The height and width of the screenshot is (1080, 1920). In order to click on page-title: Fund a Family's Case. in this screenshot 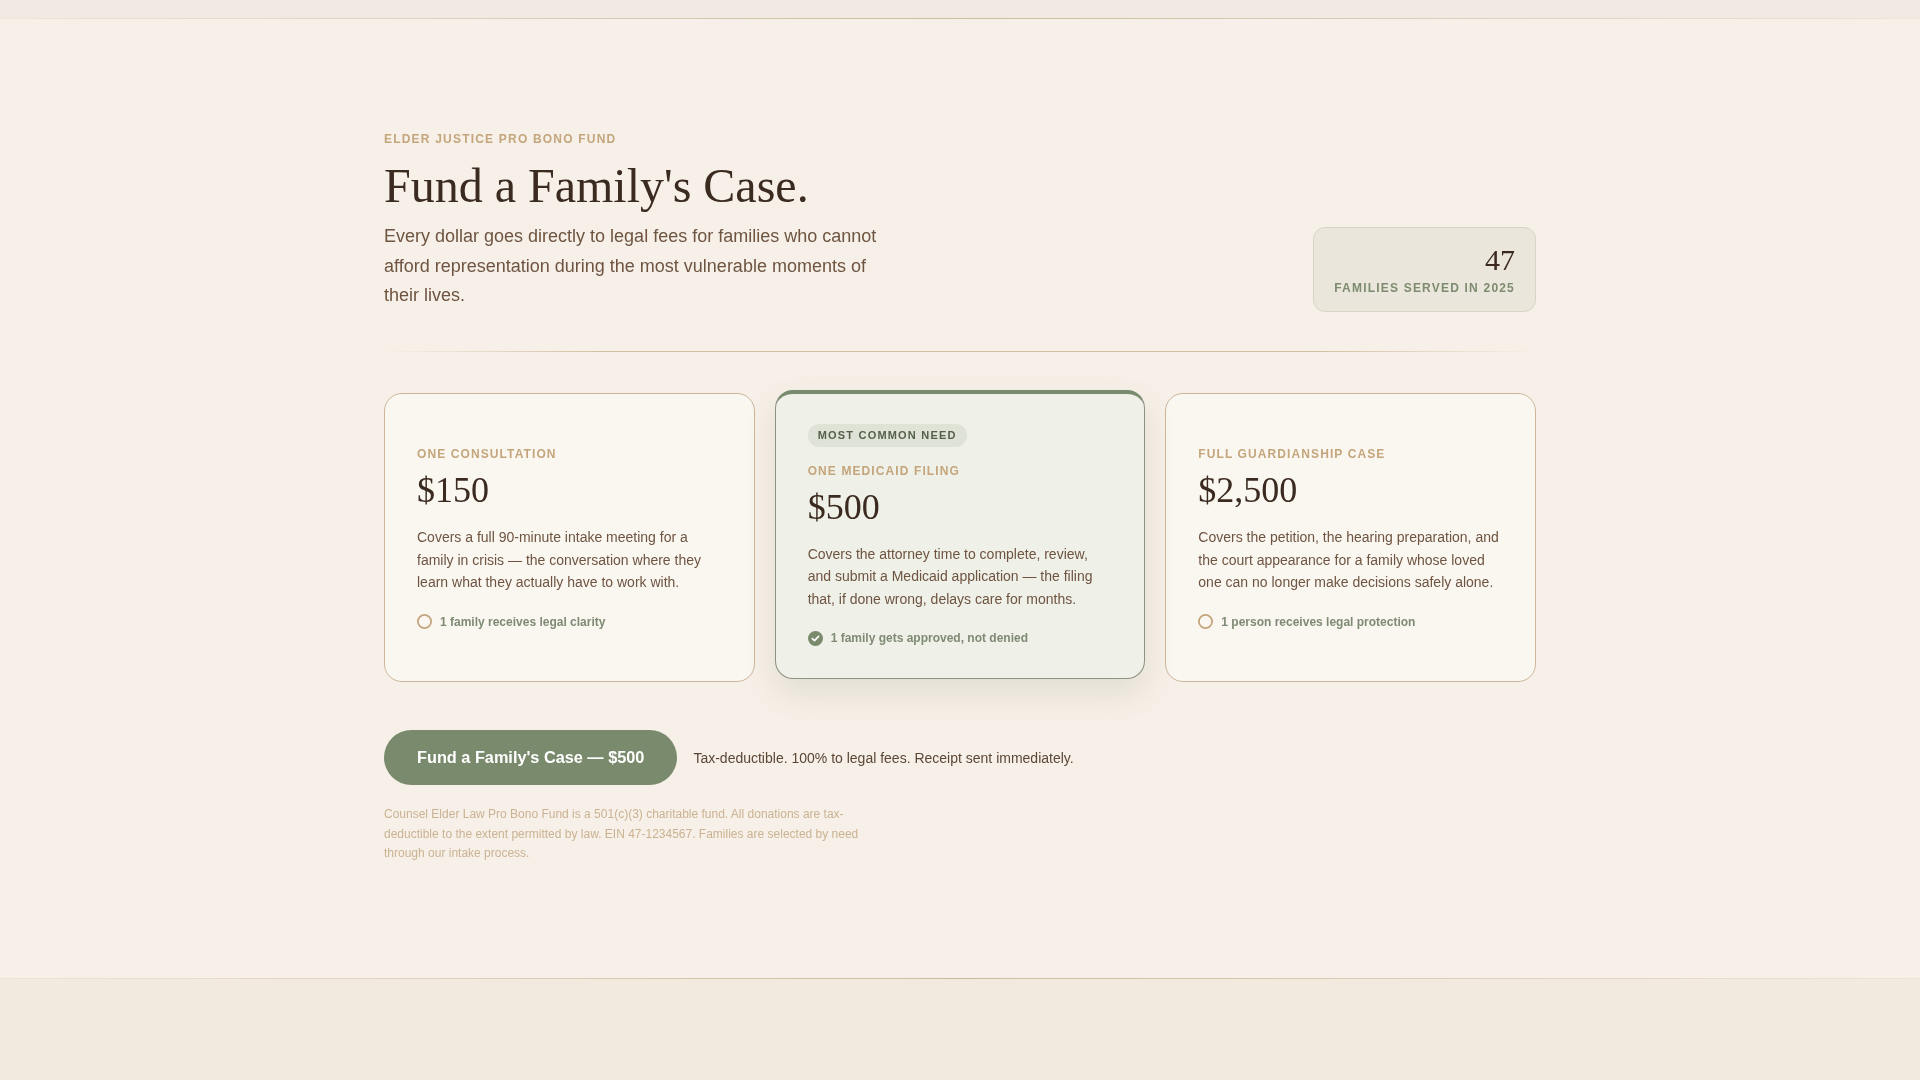, I will do `click(597, 185)`.